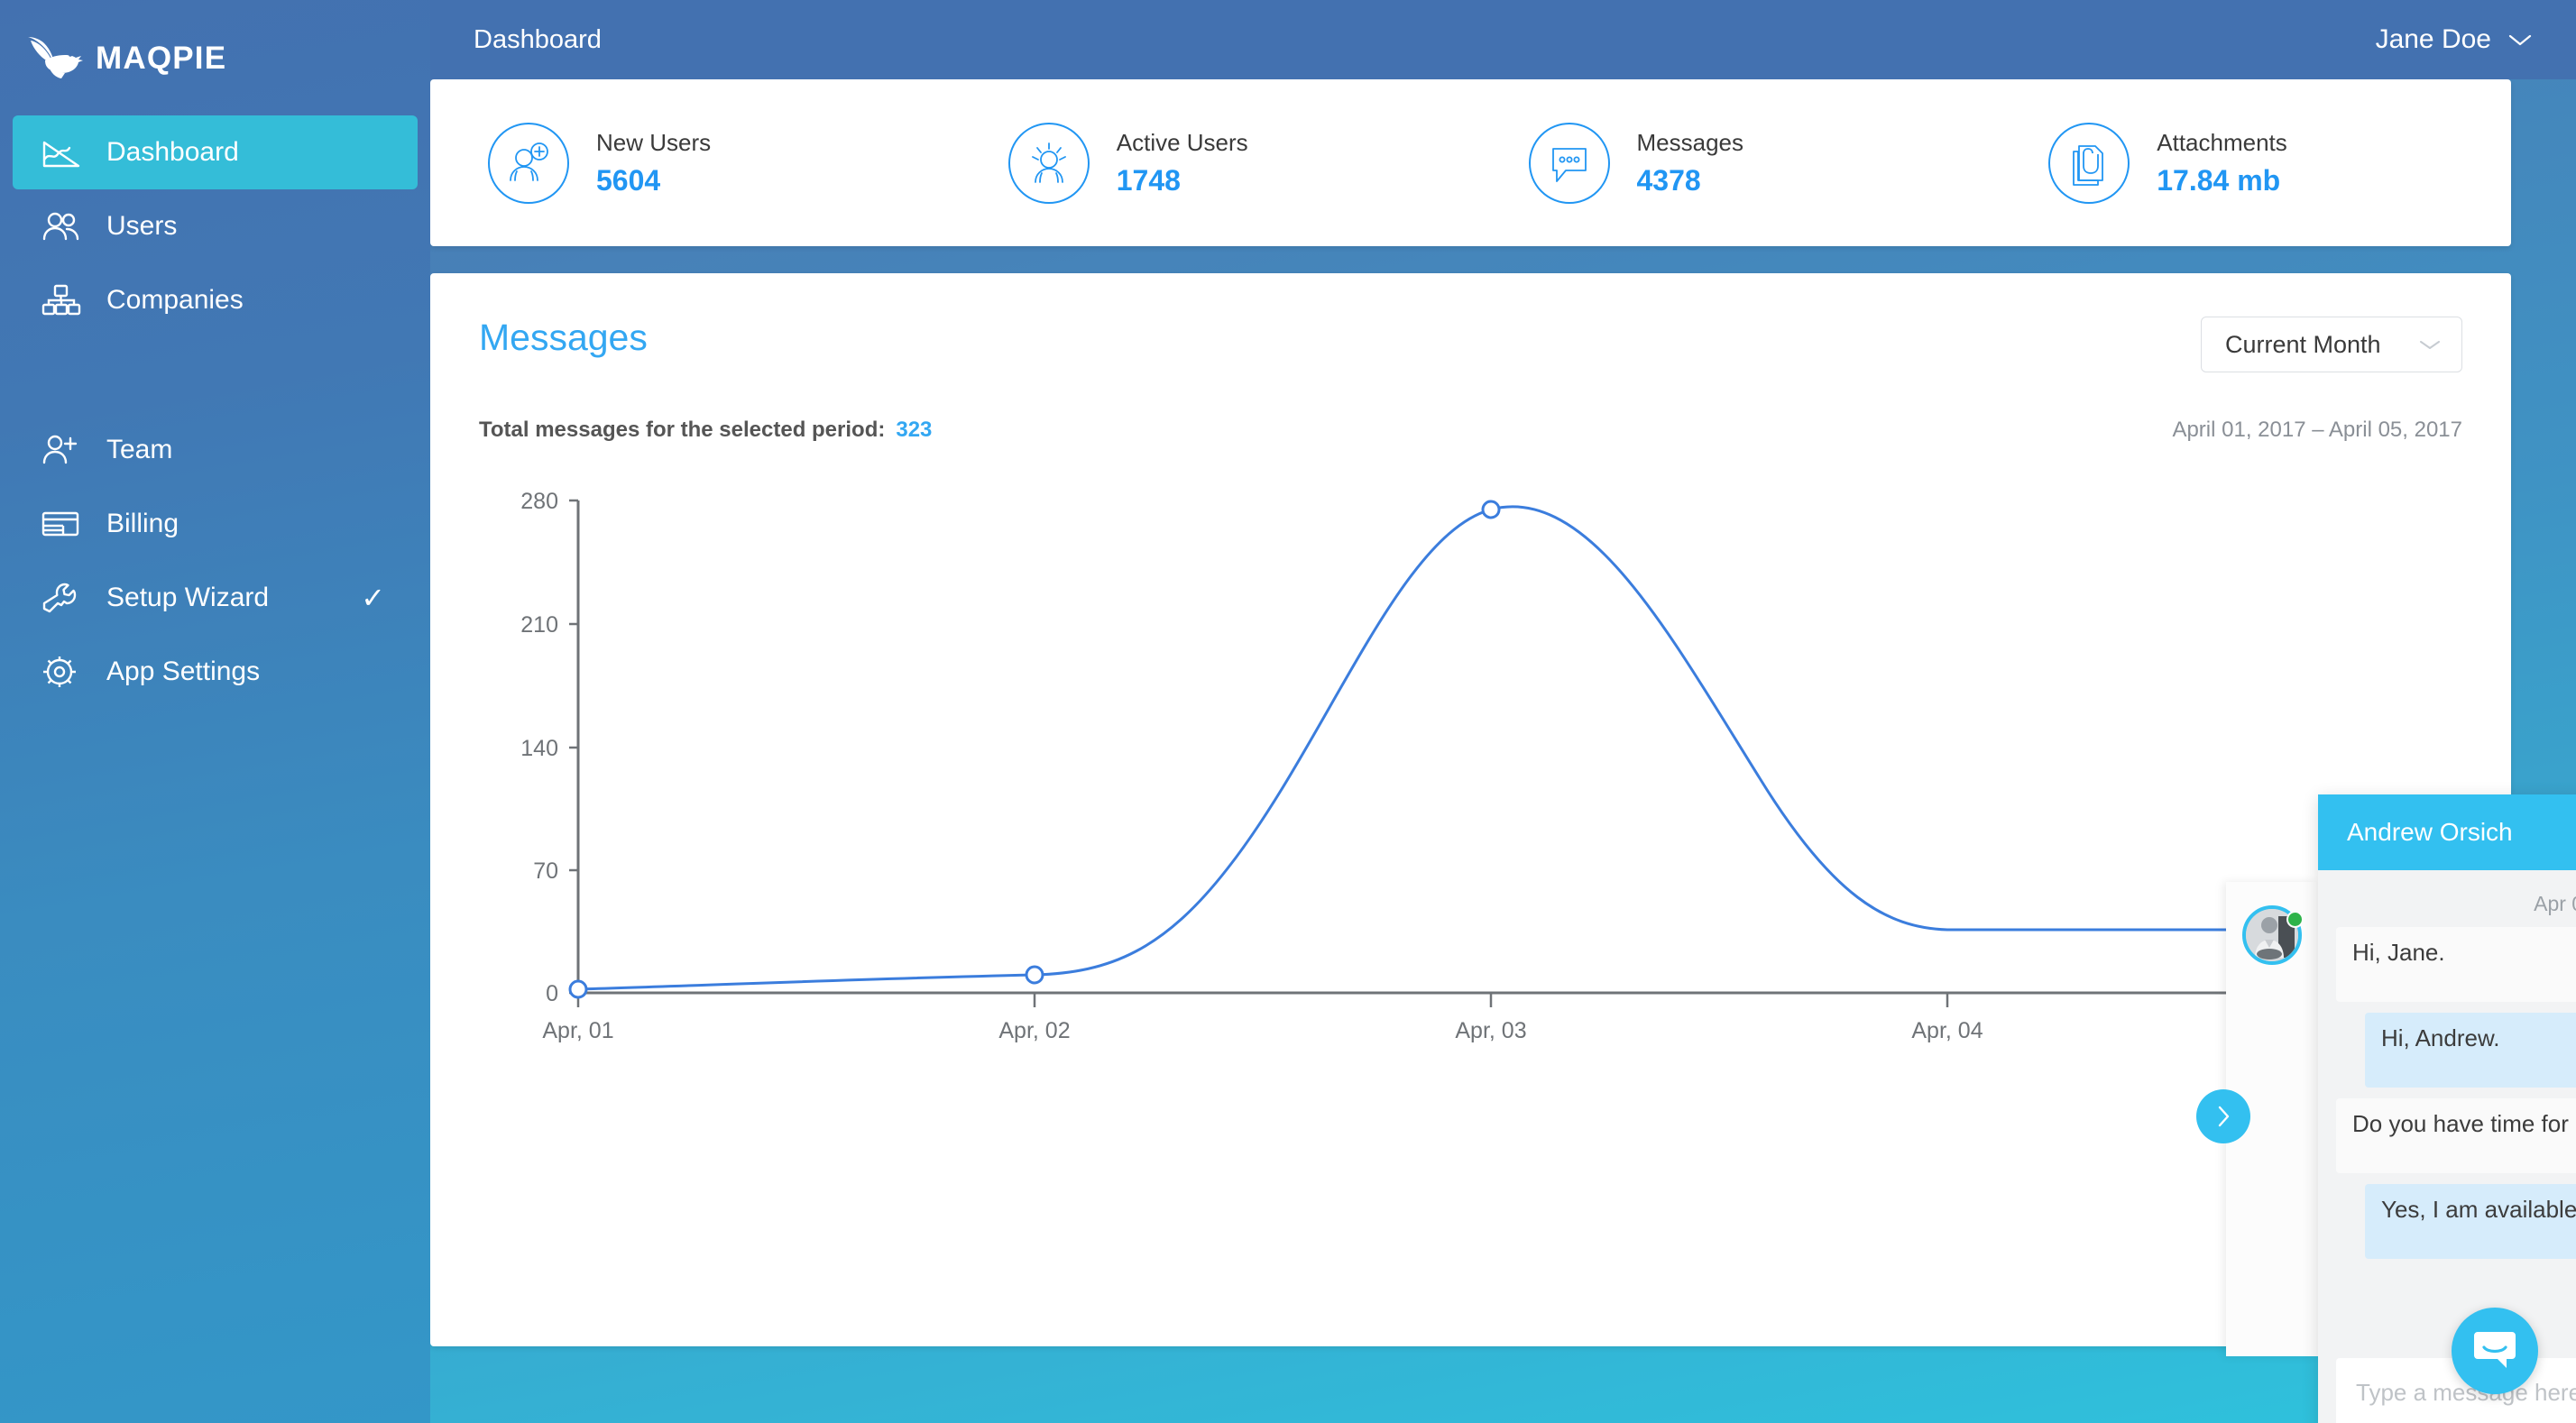  I want to click on online-status-dot, so click(2295, 919).